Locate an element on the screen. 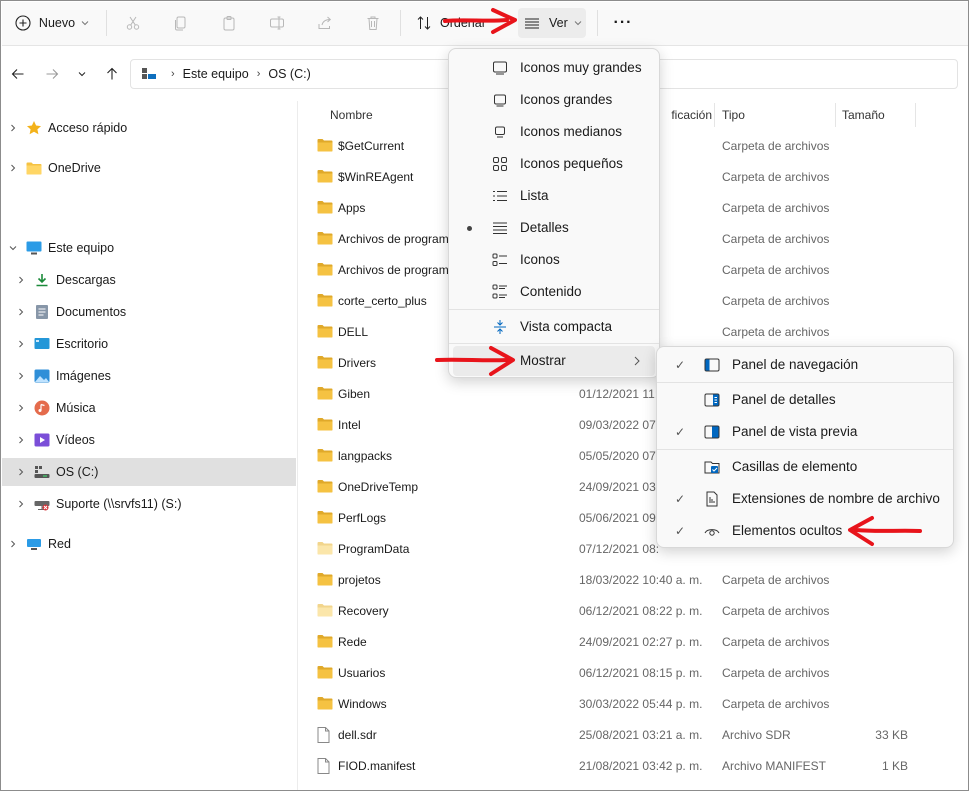 The height and width of the screenshot is (791, 969). menu-item-details-pane: Panel de detalles is located at coordinates (805, 400).